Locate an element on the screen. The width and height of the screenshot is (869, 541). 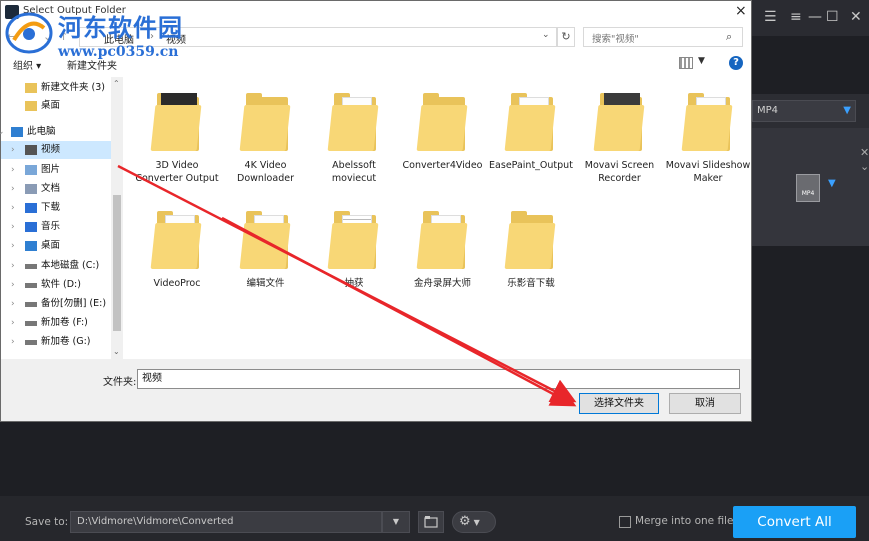
menu-icon: ☰ is located at coordinates (770, 17).